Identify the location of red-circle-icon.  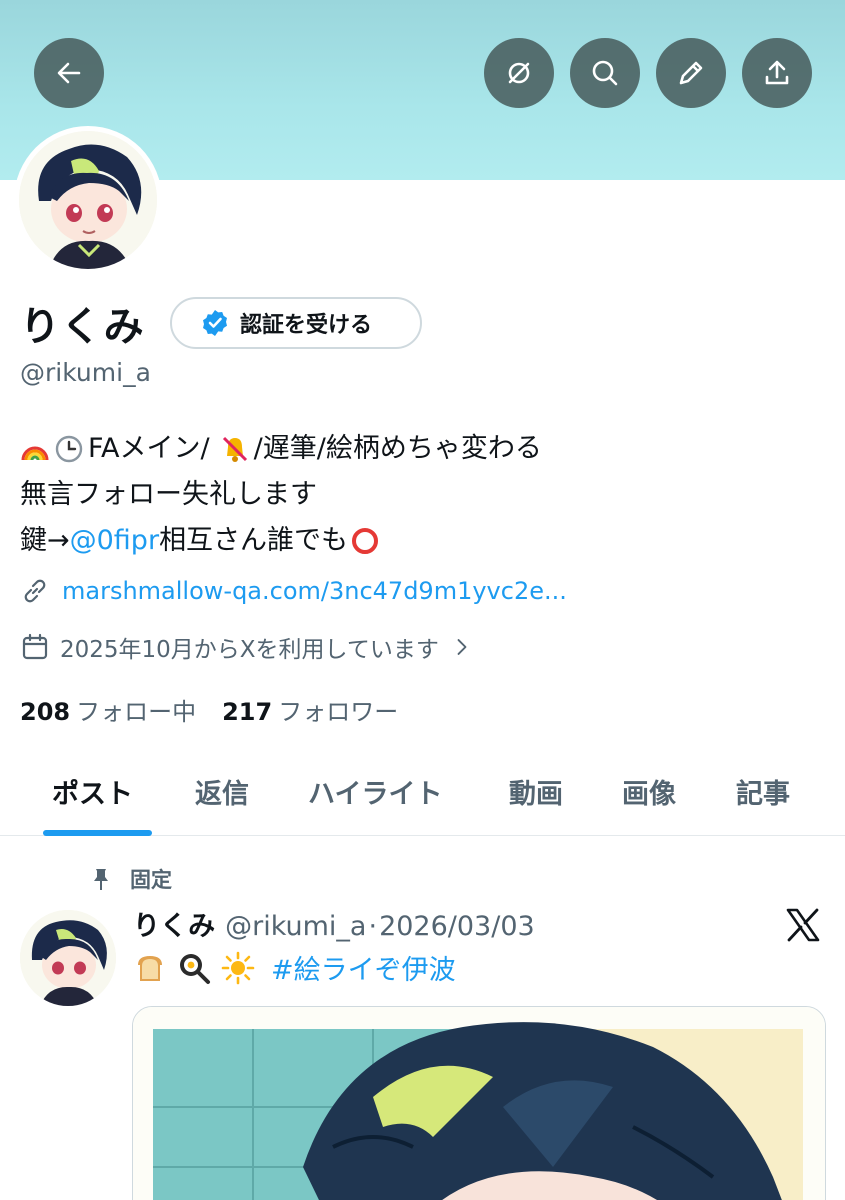
(365, 541).